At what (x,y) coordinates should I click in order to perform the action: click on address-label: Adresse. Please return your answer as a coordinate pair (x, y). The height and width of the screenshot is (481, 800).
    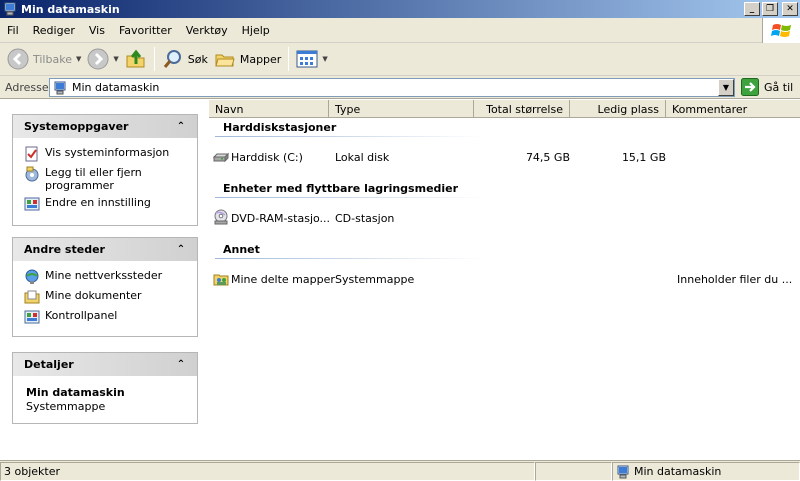
    Looking at the image, I should click on (27, 87).